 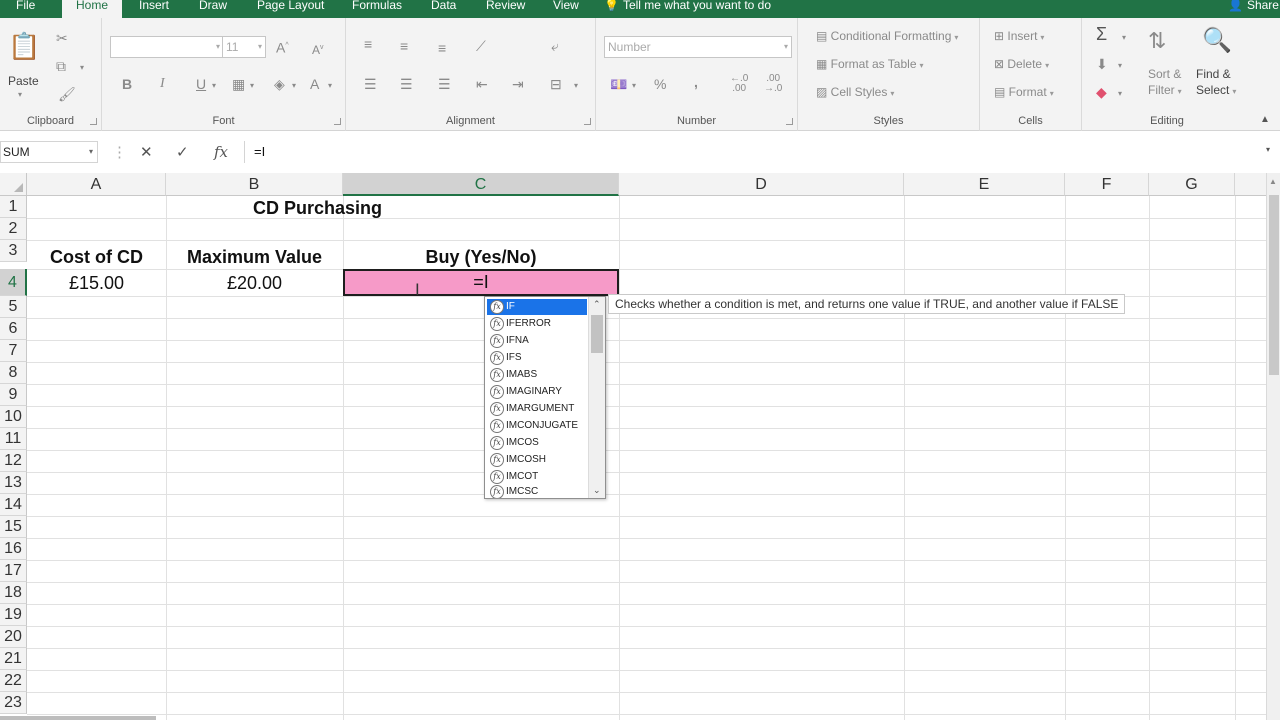 I want to click on tab-review: Review, so click(x=505, y=9).